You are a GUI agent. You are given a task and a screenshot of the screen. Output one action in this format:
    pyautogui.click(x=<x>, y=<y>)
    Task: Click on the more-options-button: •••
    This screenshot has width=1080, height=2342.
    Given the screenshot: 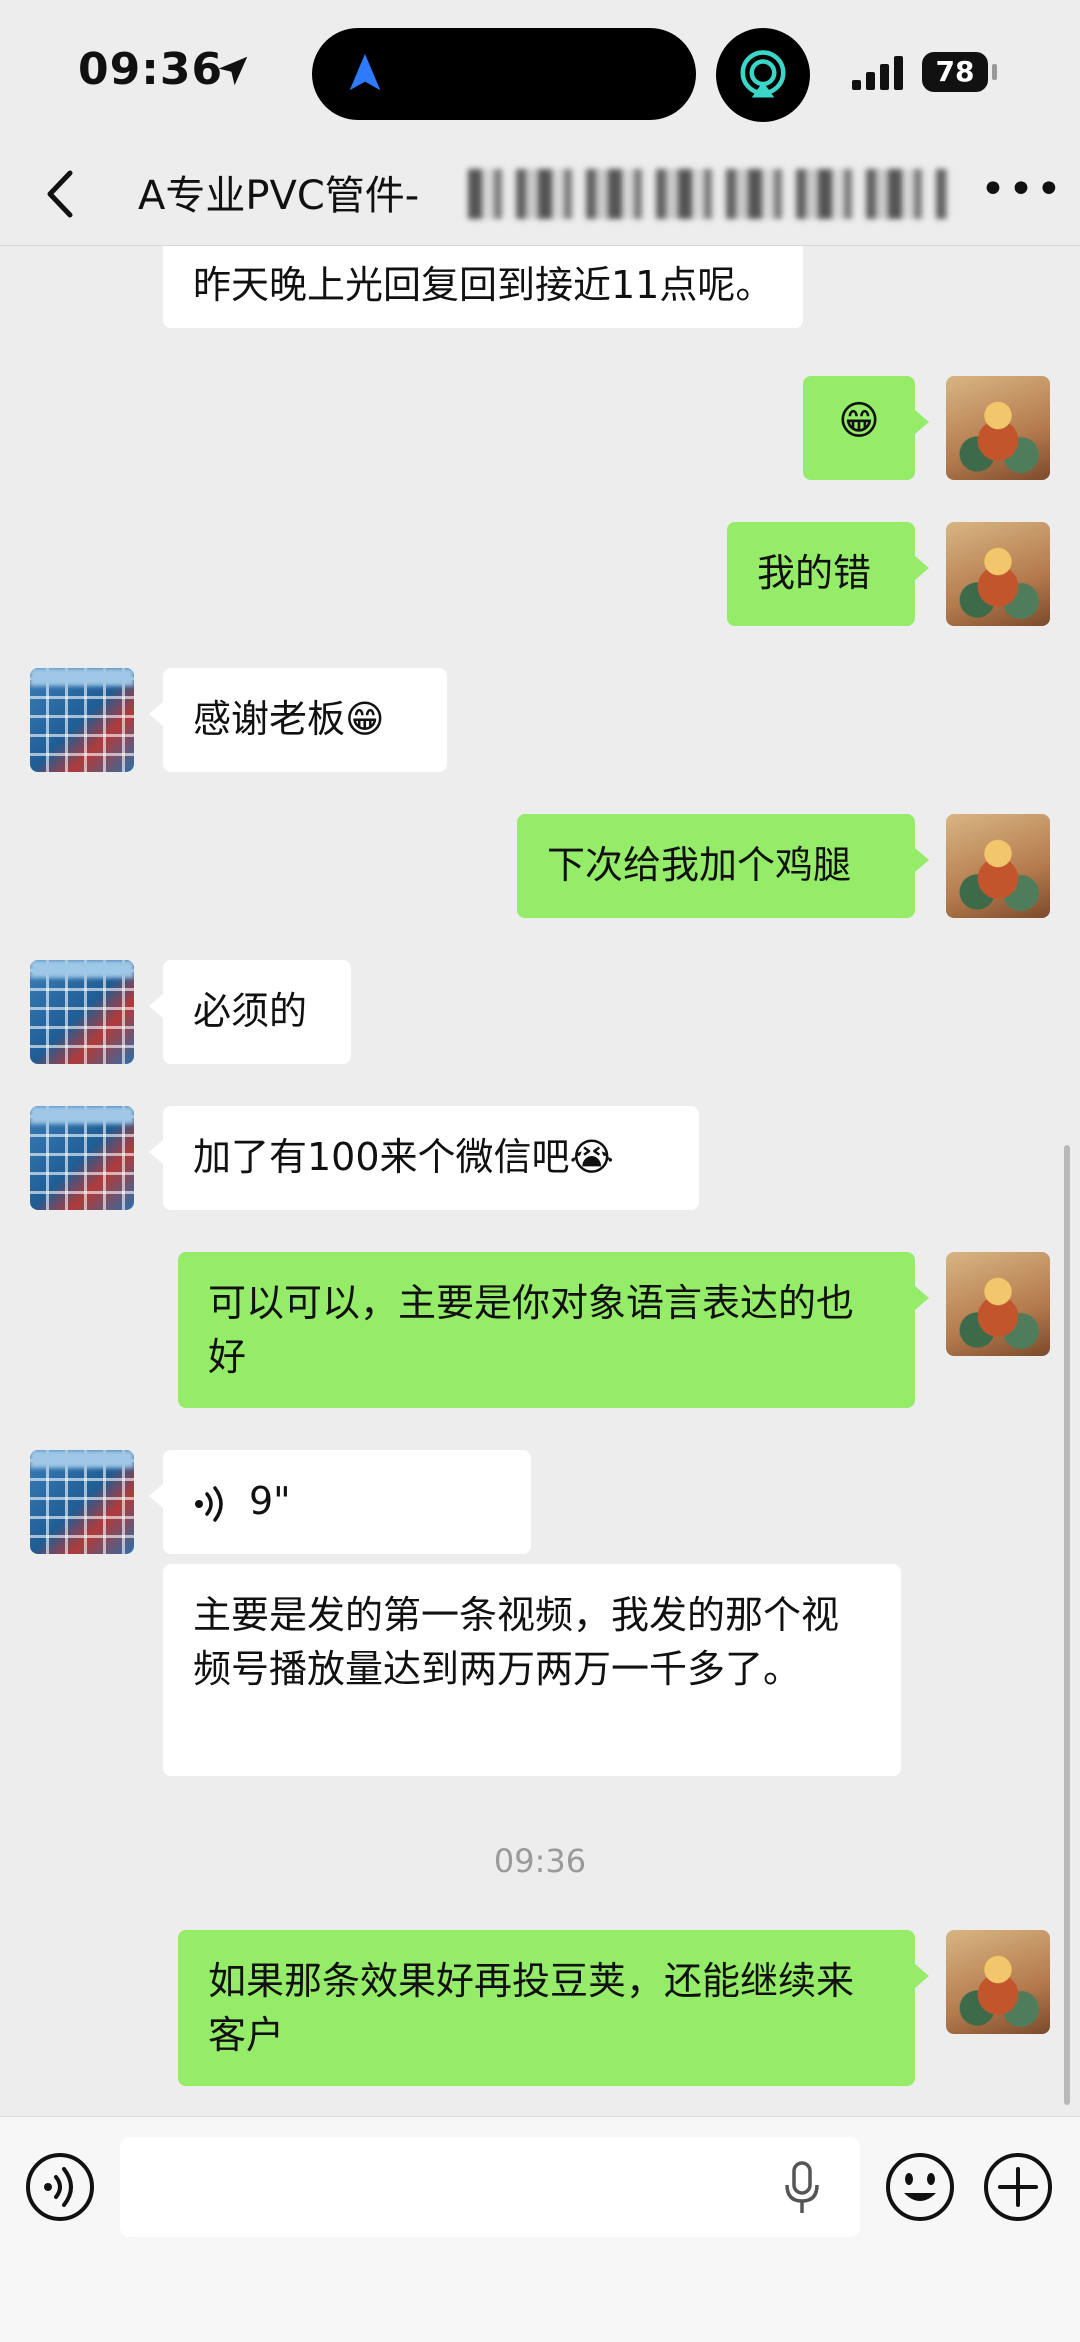 What is the action you would take?
    pyautogui.click(x=1021, y=195)
    